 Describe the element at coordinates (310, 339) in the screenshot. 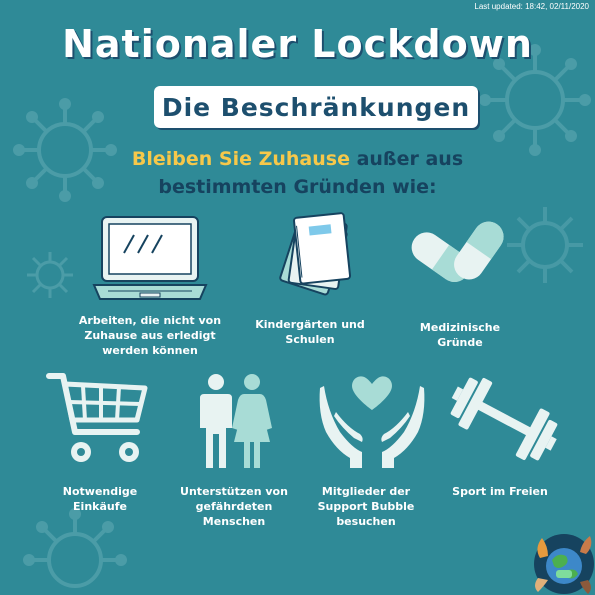

I see `label-line: Schulen` at that location.